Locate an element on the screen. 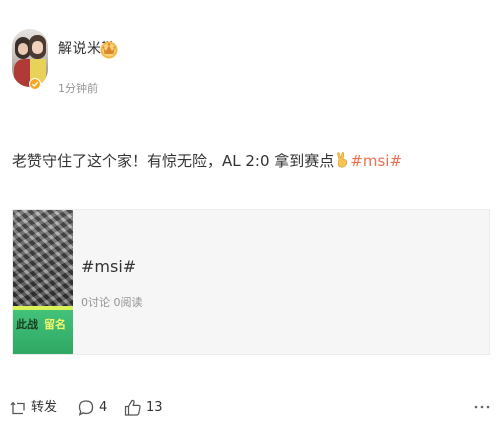 The height and width of the screenshot is (440, 500). comment-button: 4 is located at coordinates (92, 408).